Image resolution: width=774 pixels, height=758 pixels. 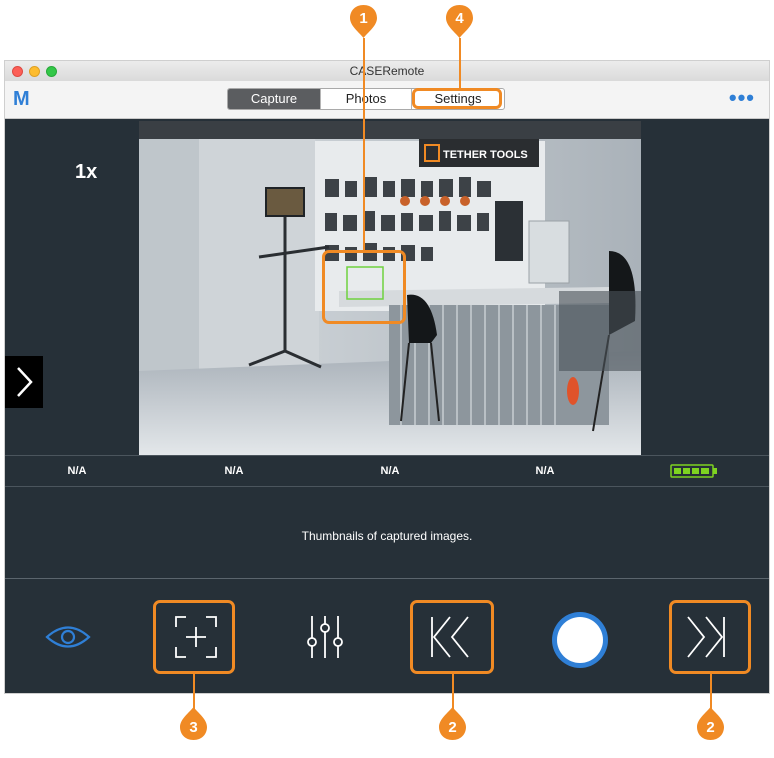 I want to click on mode-logo: M, so click(x=21, y=99).